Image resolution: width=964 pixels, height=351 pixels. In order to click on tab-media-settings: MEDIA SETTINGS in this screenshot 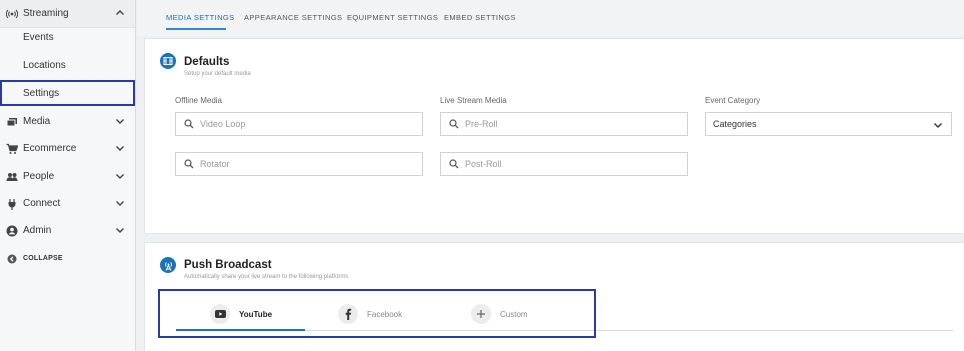, I will do `click(200, 17)`.